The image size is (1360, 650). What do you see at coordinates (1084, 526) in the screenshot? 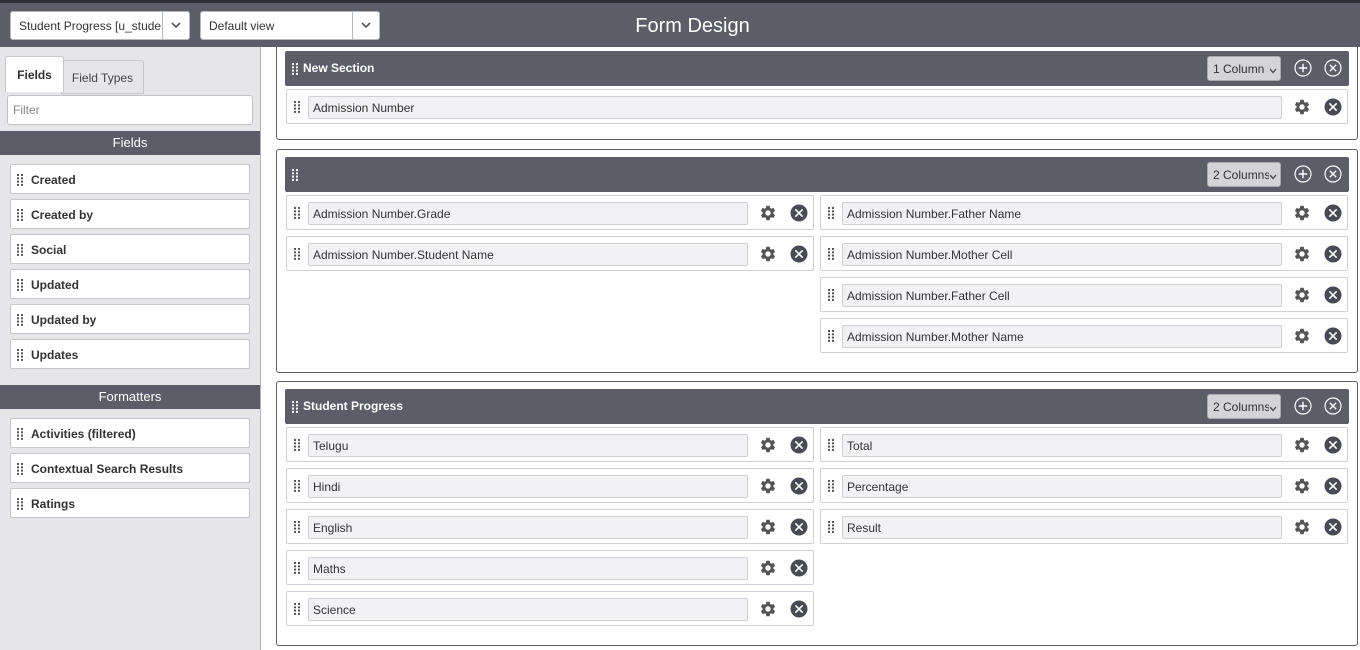
I see `field-row: Result` at bounding box center [1084, 526].